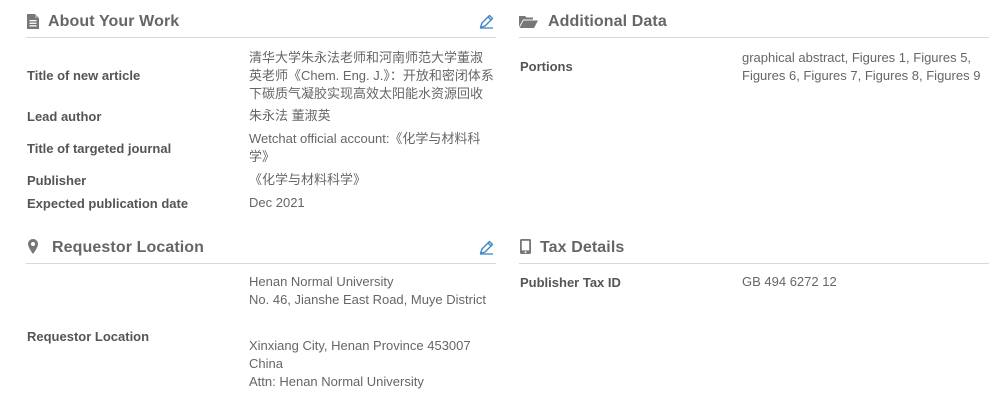  I want to click on value-line: Dec 2021, so click(277, 202).